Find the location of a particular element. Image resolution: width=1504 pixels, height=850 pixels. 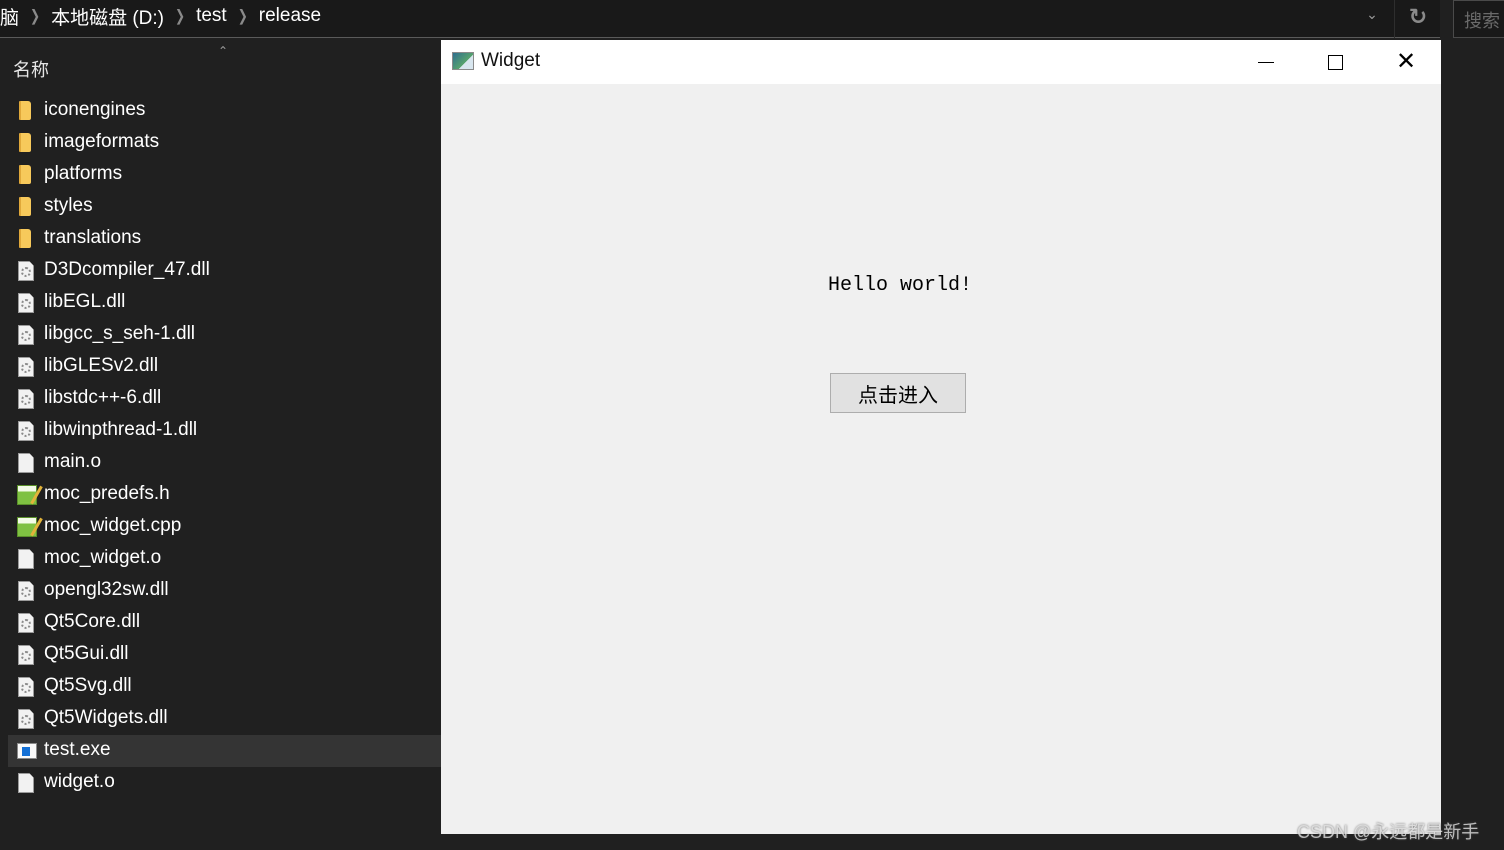

file-row: libwinpthread-1.dll is located at coordinates (224, 431).